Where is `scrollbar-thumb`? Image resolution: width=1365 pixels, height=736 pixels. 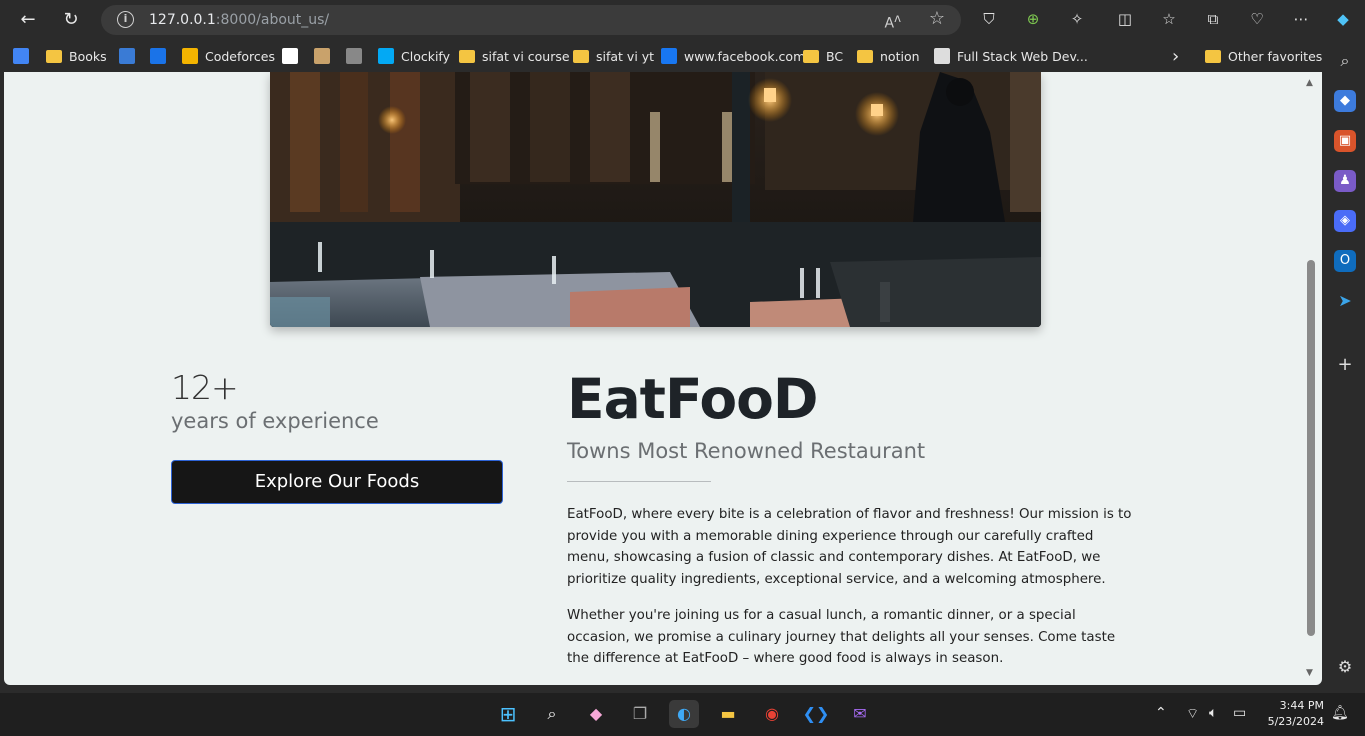
scrollbar-thumb is located at coordinates (1311, 448).